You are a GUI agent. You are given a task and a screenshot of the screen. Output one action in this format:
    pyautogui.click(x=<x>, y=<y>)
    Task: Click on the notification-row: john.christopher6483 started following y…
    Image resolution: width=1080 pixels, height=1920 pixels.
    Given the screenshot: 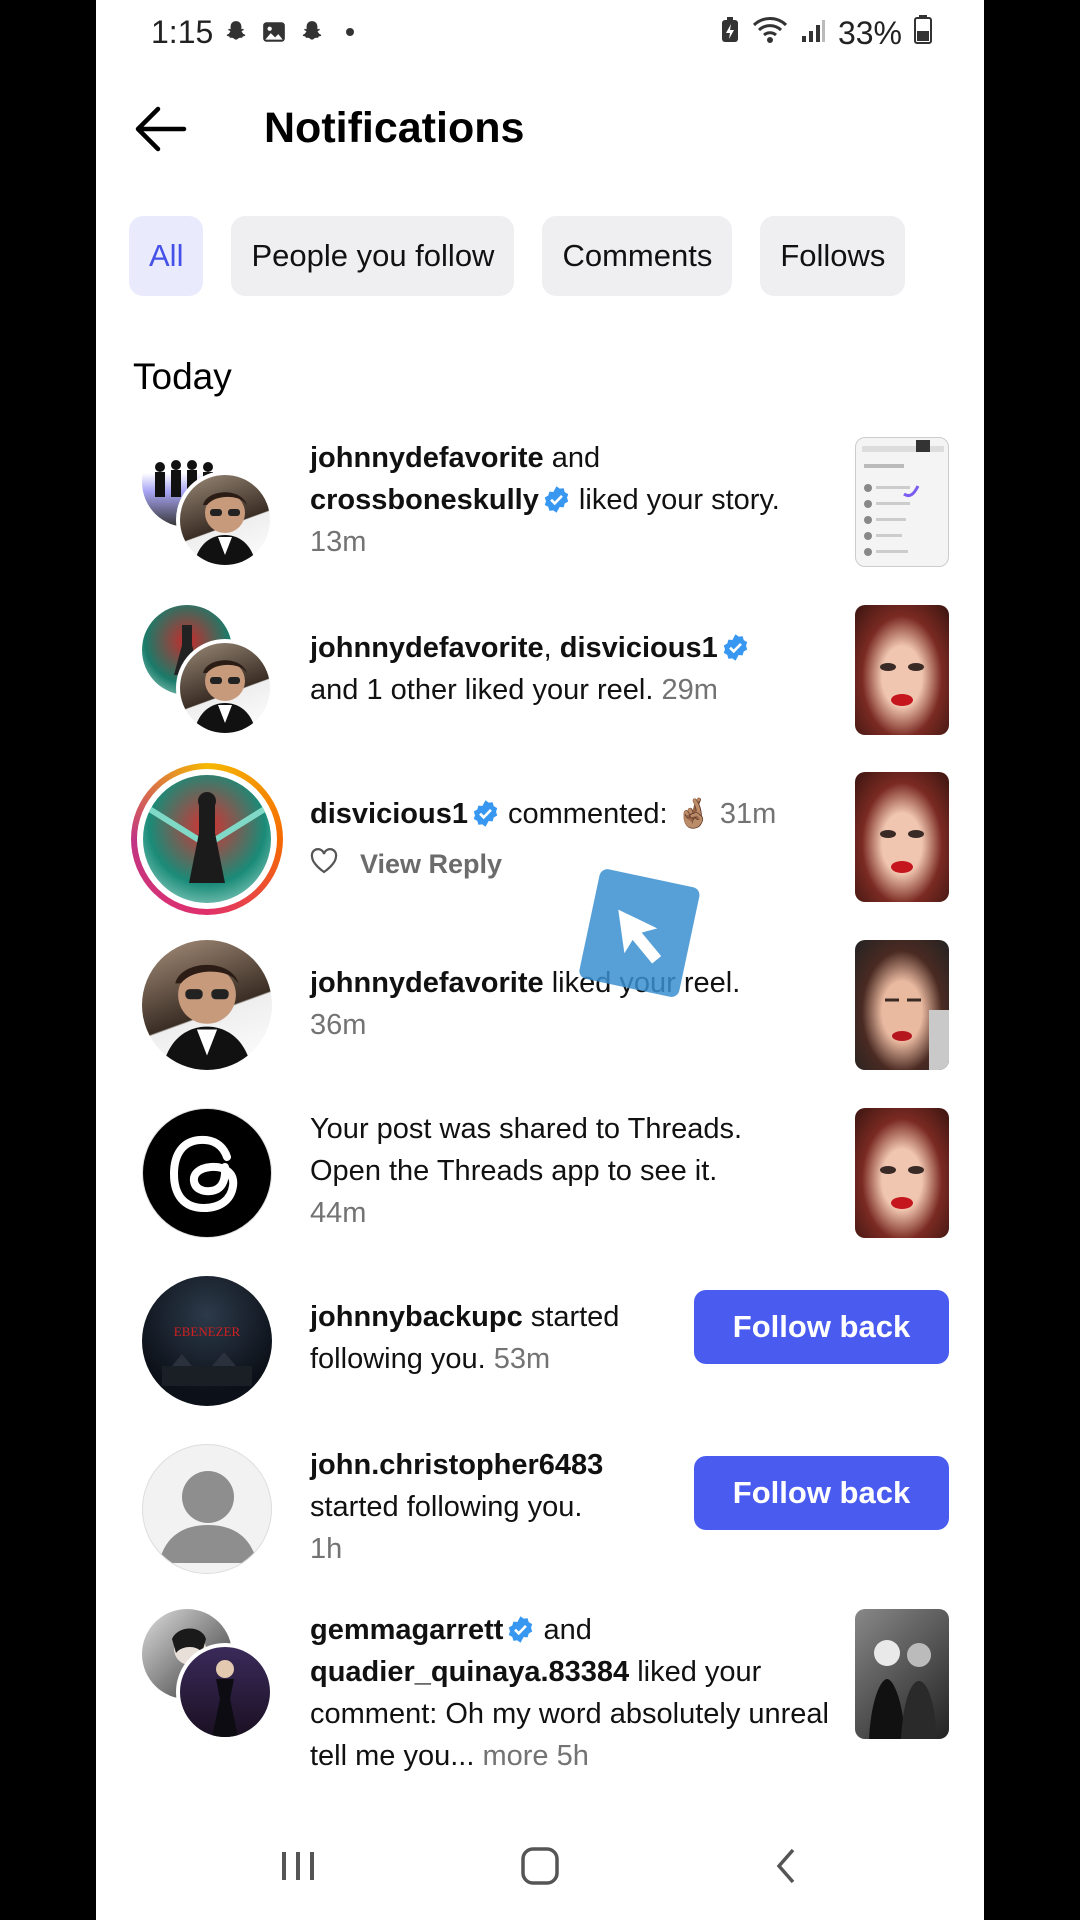 What is the action you would take?
    pyautogui.click(x=540, y=1509)
    